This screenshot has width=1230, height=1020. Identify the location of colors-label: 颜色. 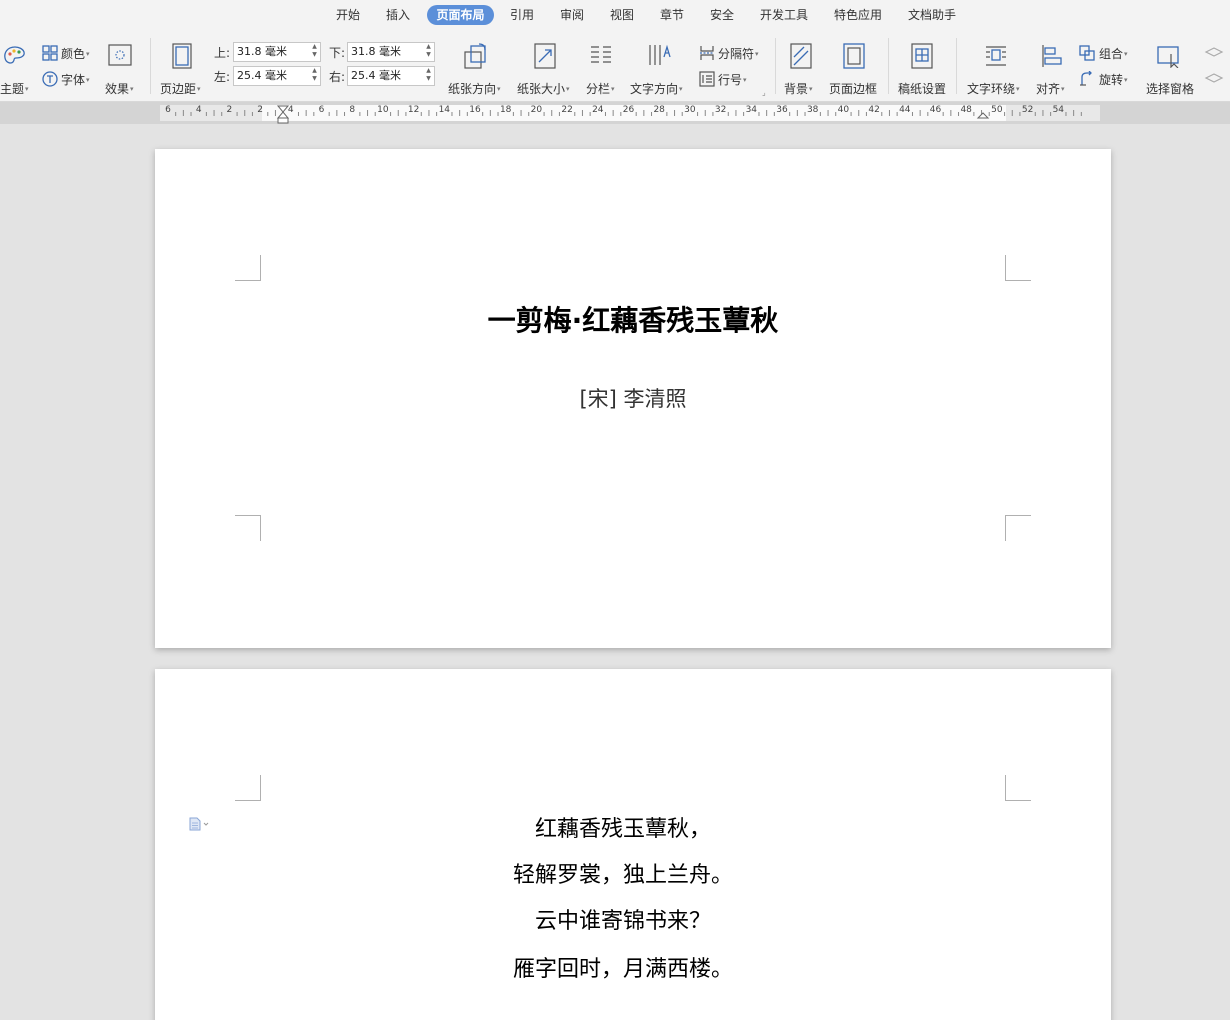
(73, 54).